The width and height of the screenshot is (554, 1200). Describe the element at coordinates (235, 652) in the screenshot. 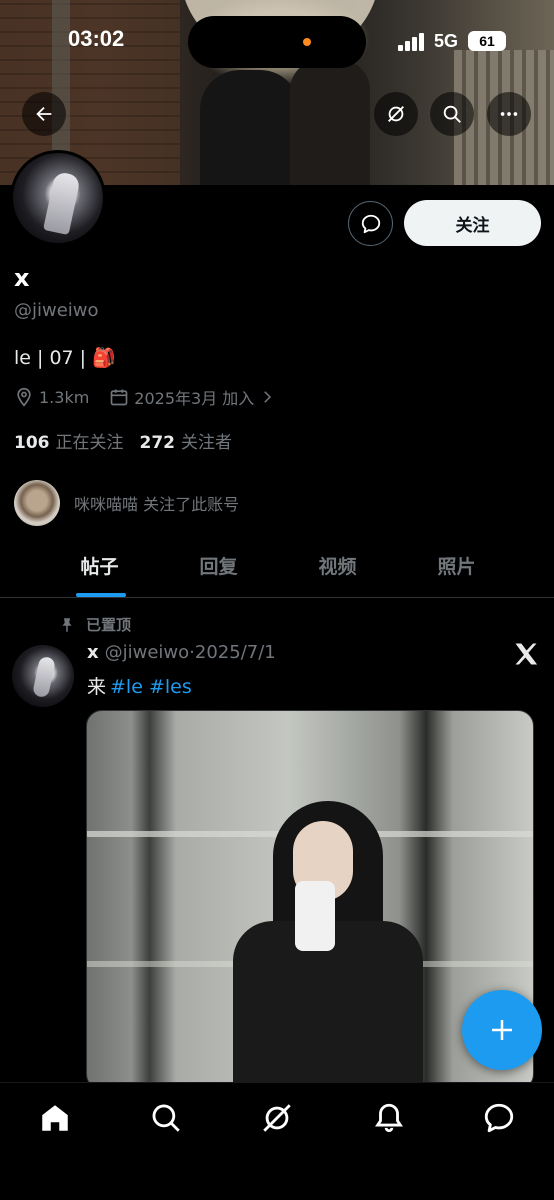

I see `post-date: 2025/7/1` at that location.